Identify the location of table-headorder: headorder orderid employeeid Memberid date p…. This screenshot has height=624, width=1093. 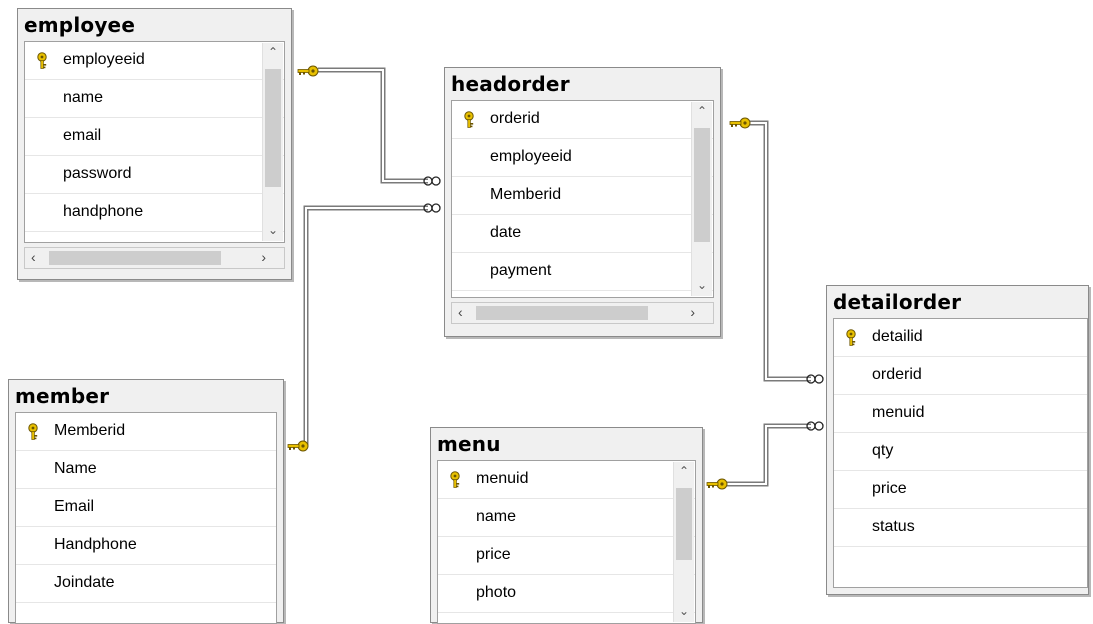
(582, 202).